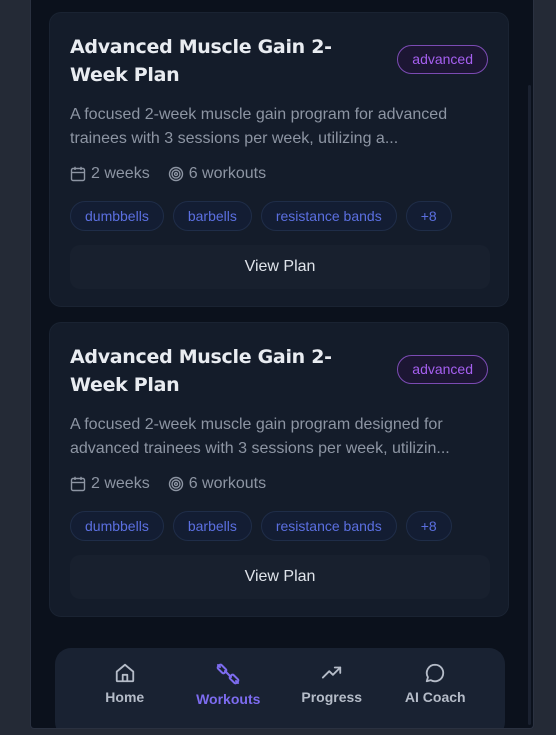 This screenshot has width=556, height=735. I want to click on nav-label: Progress, so click(332, 697).